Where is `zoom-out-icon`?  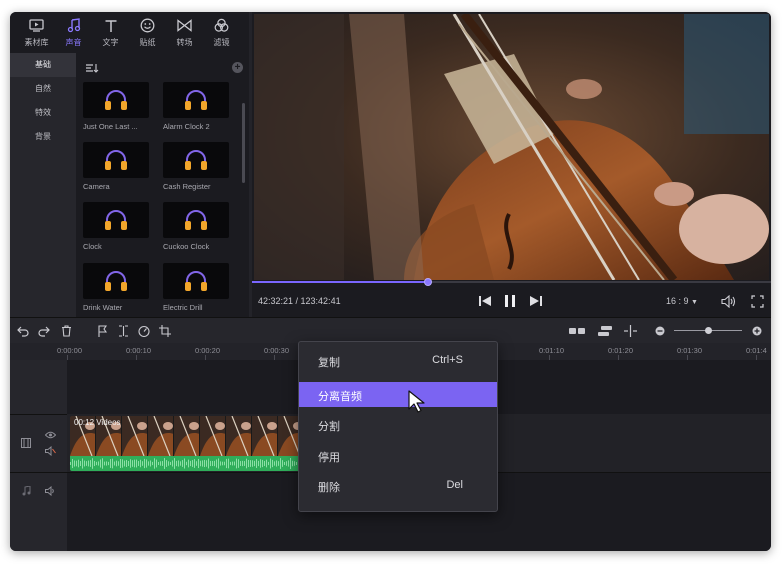 zoom-out-icon is located at coordinates (660, 331).